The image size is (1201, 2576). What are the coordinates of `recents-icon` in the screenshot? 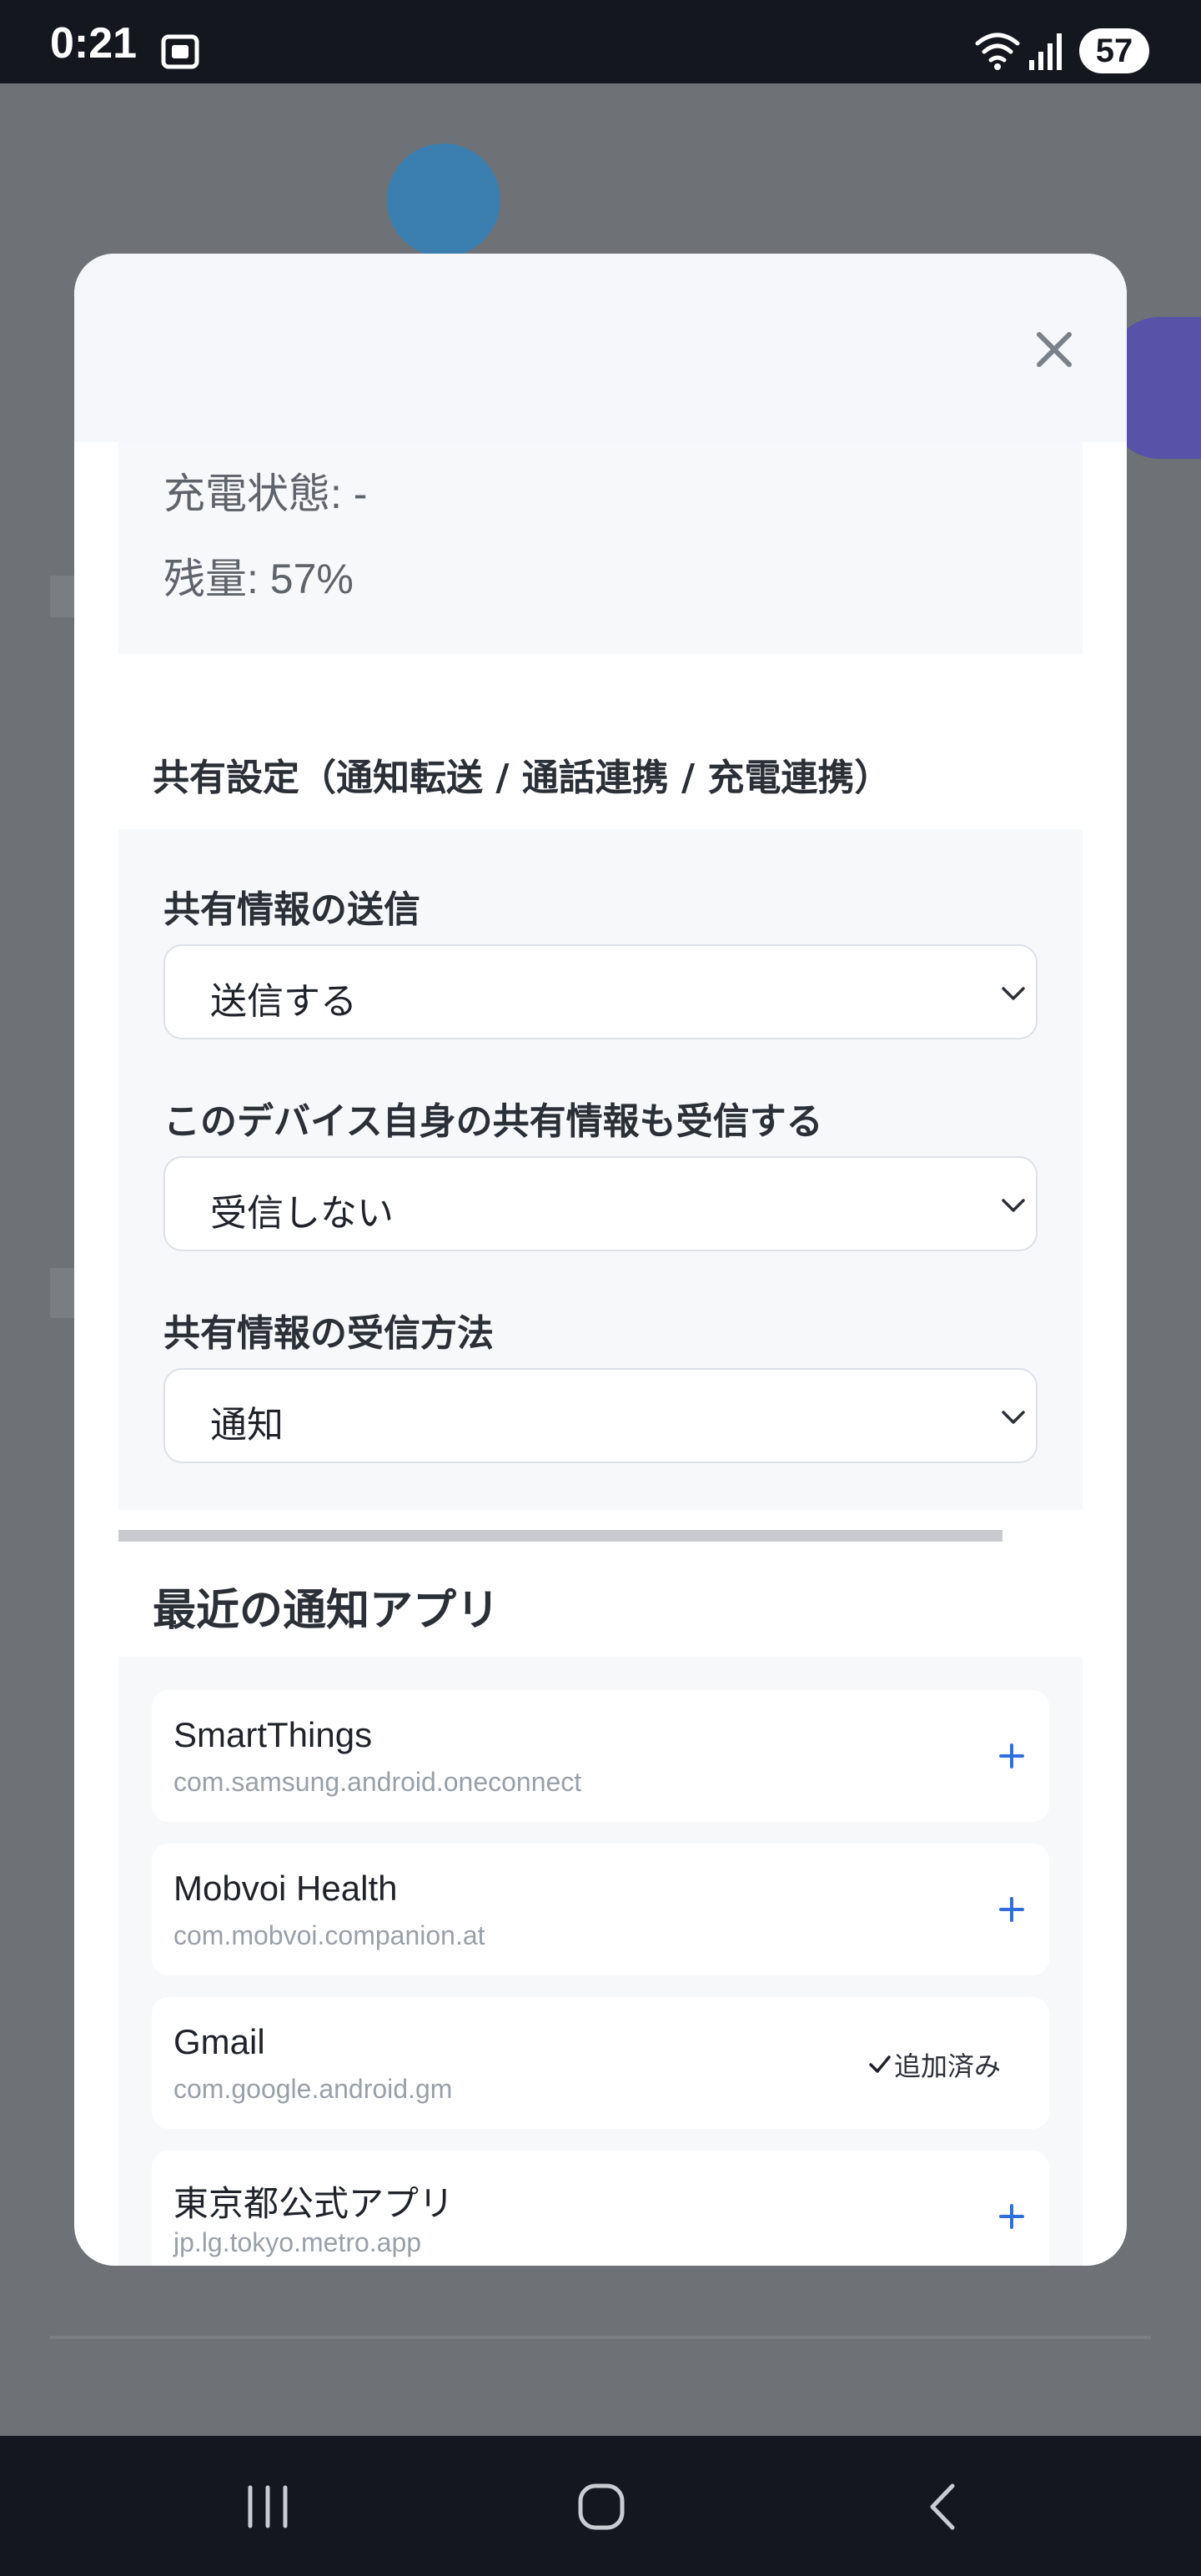 It's located at (268, 2507).